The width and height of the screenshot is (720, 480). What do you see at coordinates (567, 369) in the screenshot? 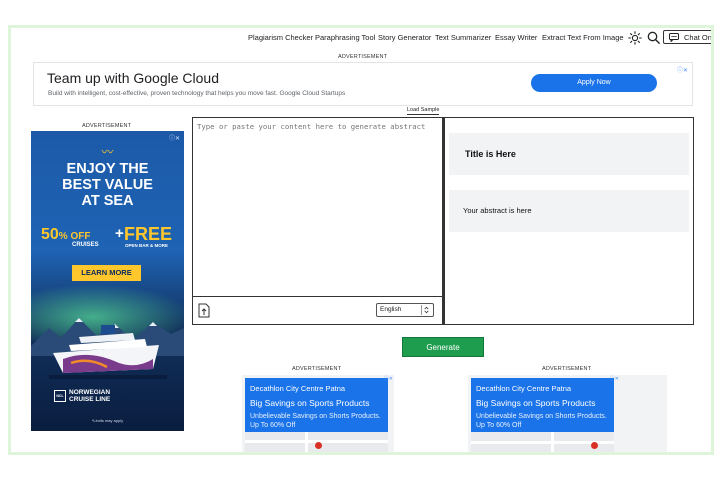
I see `ad-label-bottom-right: ADVERTISEMENT` at bounding box center [567, 369].